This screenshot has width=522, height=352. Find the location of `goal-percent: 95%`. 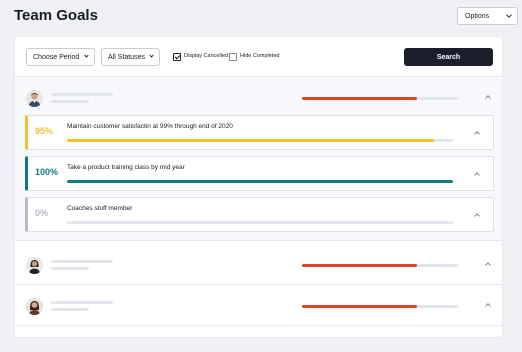

goal-percent: 95% is located at coordinates (44, 131).